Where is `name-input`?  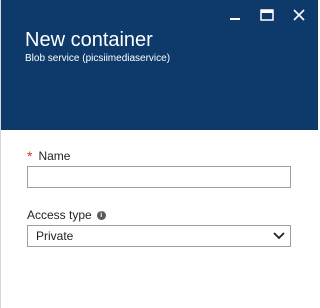 name-input is located at coordinates (159, 177).